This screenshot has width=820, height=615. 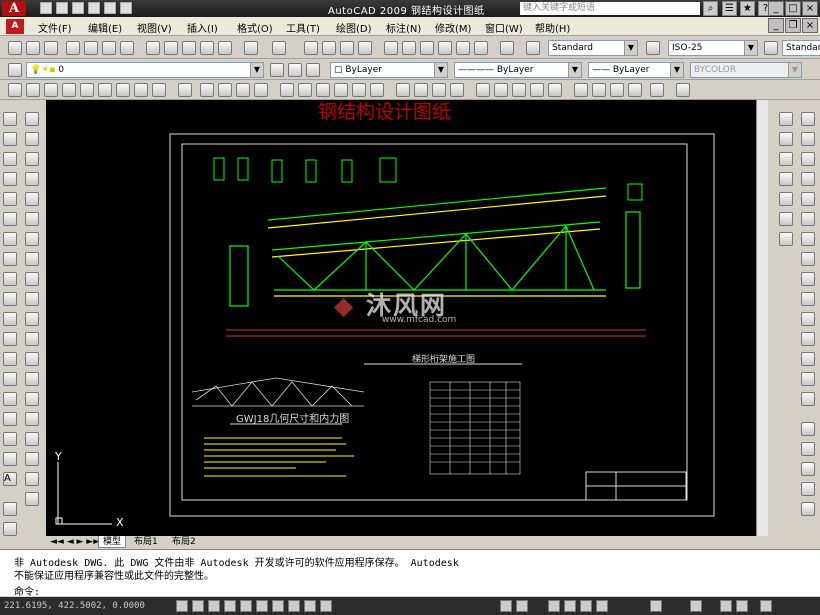 What do you see at coordinates (62, 8) in the screenshot?
I see `open-file-icon` at bounding box center [62, 8].